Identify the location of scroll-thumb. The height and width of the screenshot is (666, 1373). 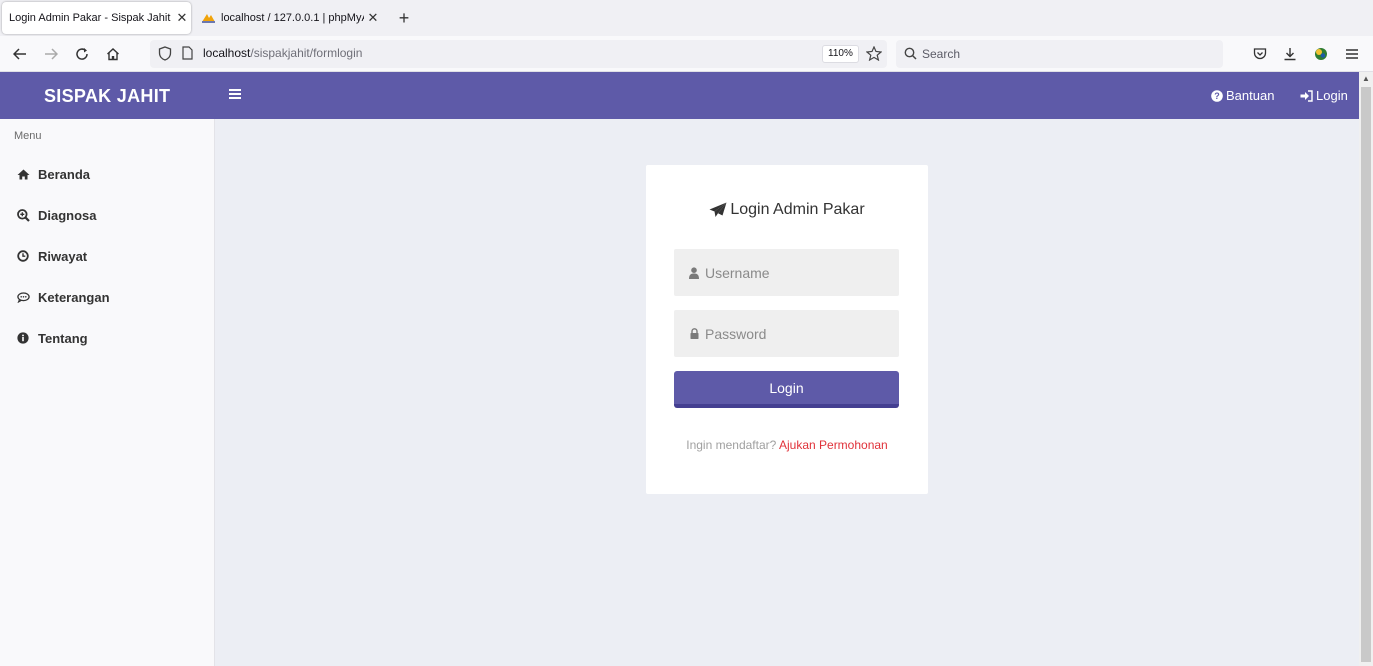
(1366, 374).